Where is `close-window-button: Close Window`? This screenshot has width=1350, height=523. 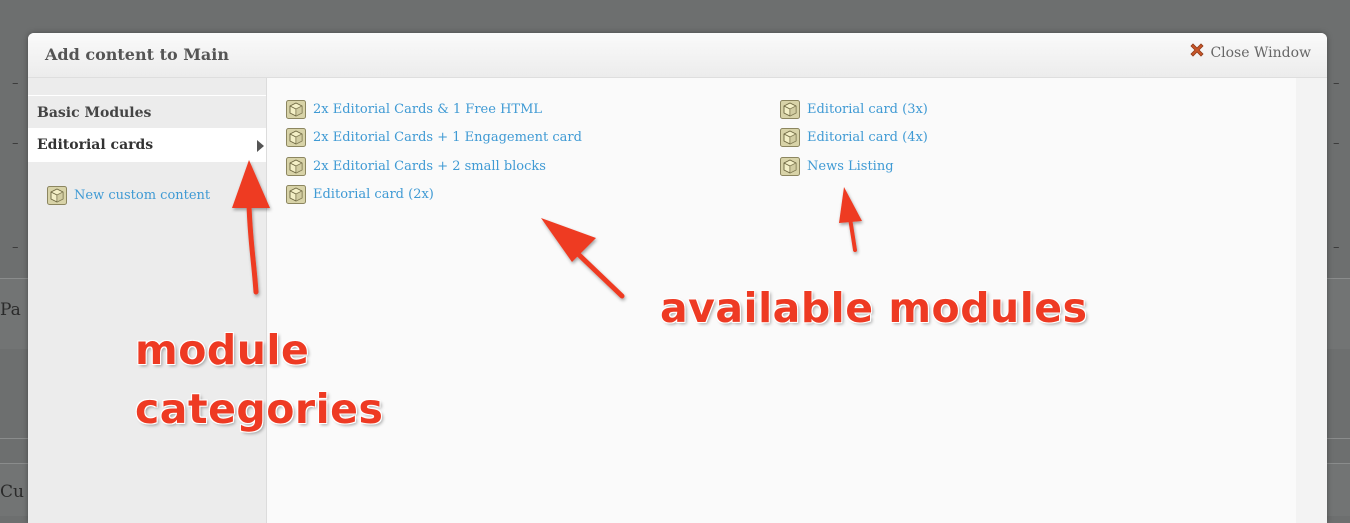 close-window-button: Close Window is located at coordinates (1249, 52).